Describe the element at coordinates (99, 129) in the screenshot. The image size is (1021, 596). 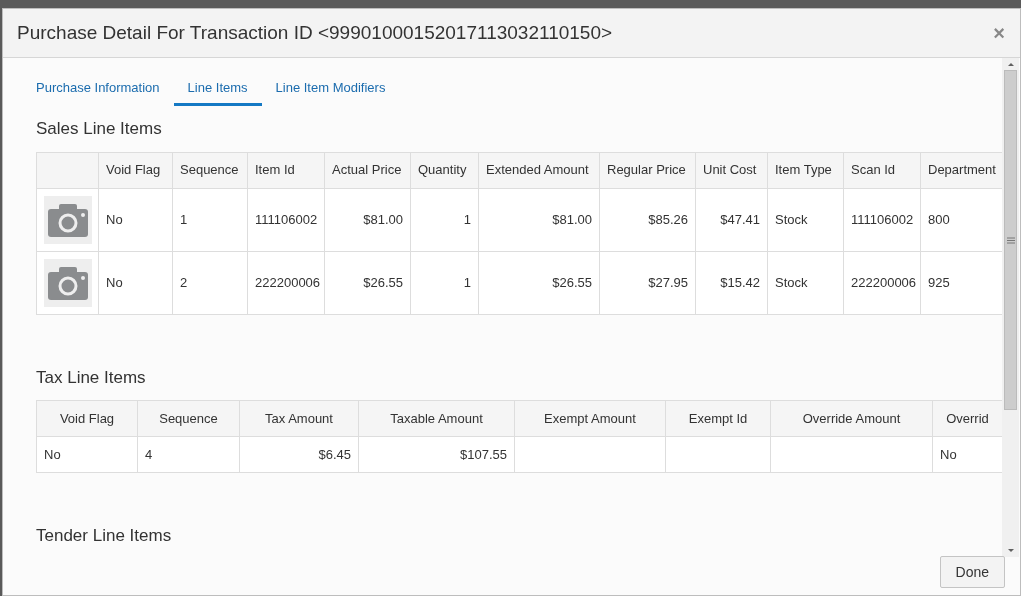
I see `section-title: Sales Line Items` at that location.